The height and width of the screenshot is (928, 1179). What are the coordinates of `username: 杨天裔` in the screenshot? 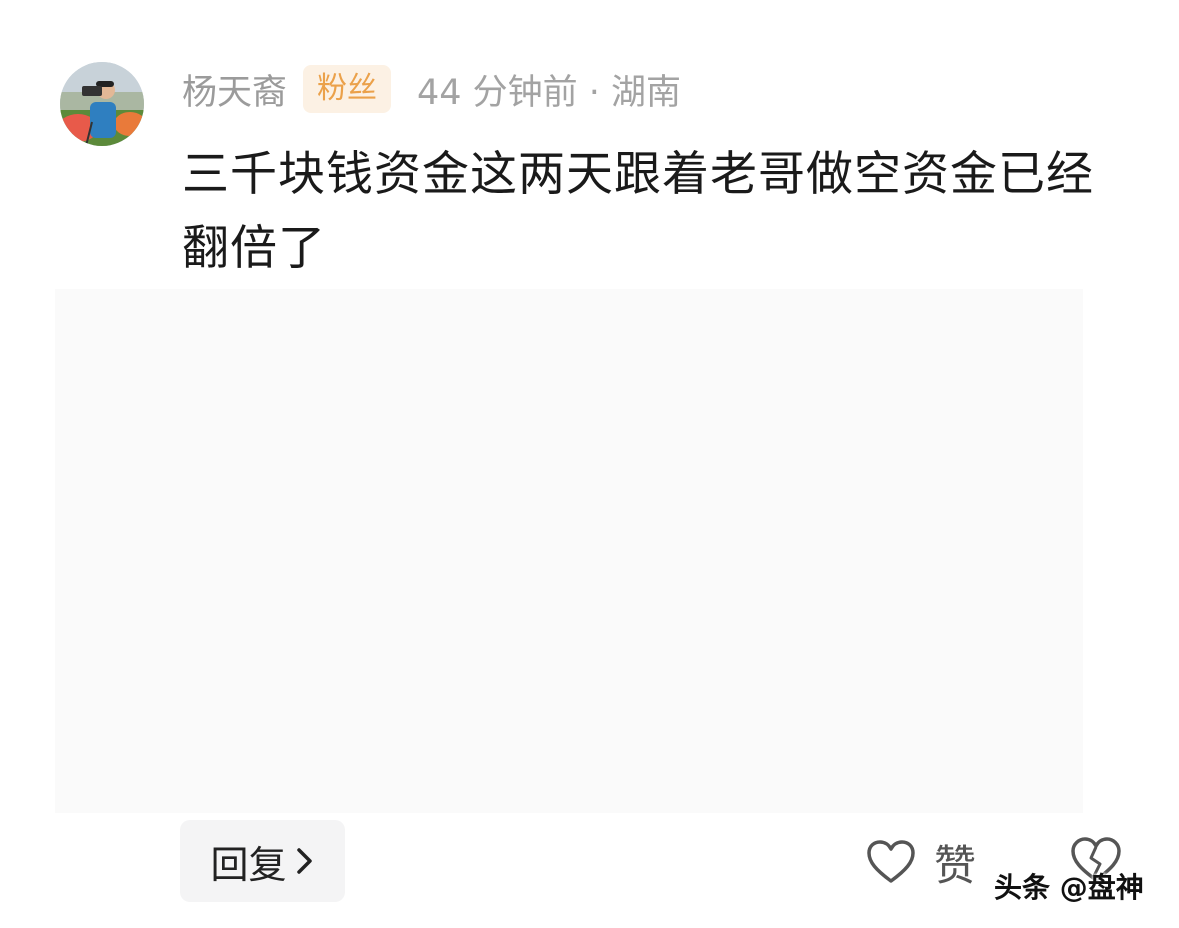 It's located at (234, 89).